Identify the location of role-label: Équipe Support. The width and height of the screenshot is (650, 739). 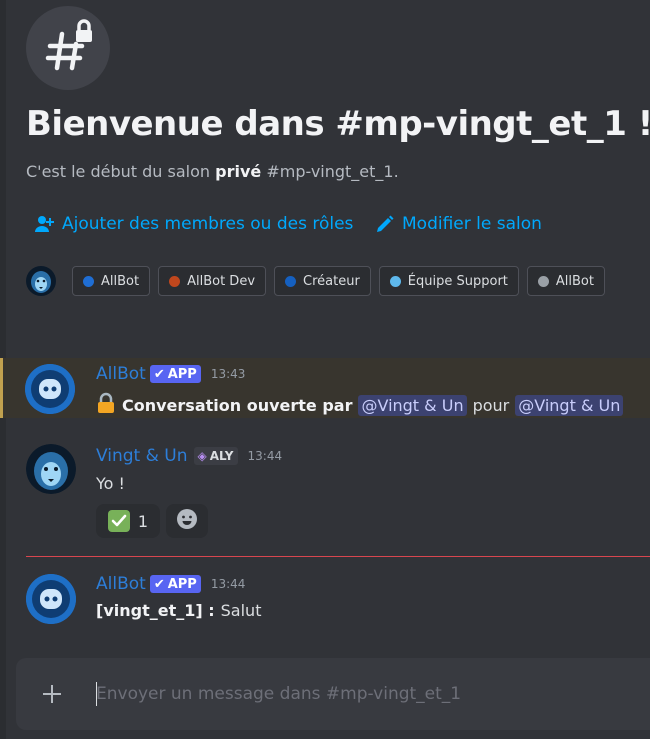
(457, 281).